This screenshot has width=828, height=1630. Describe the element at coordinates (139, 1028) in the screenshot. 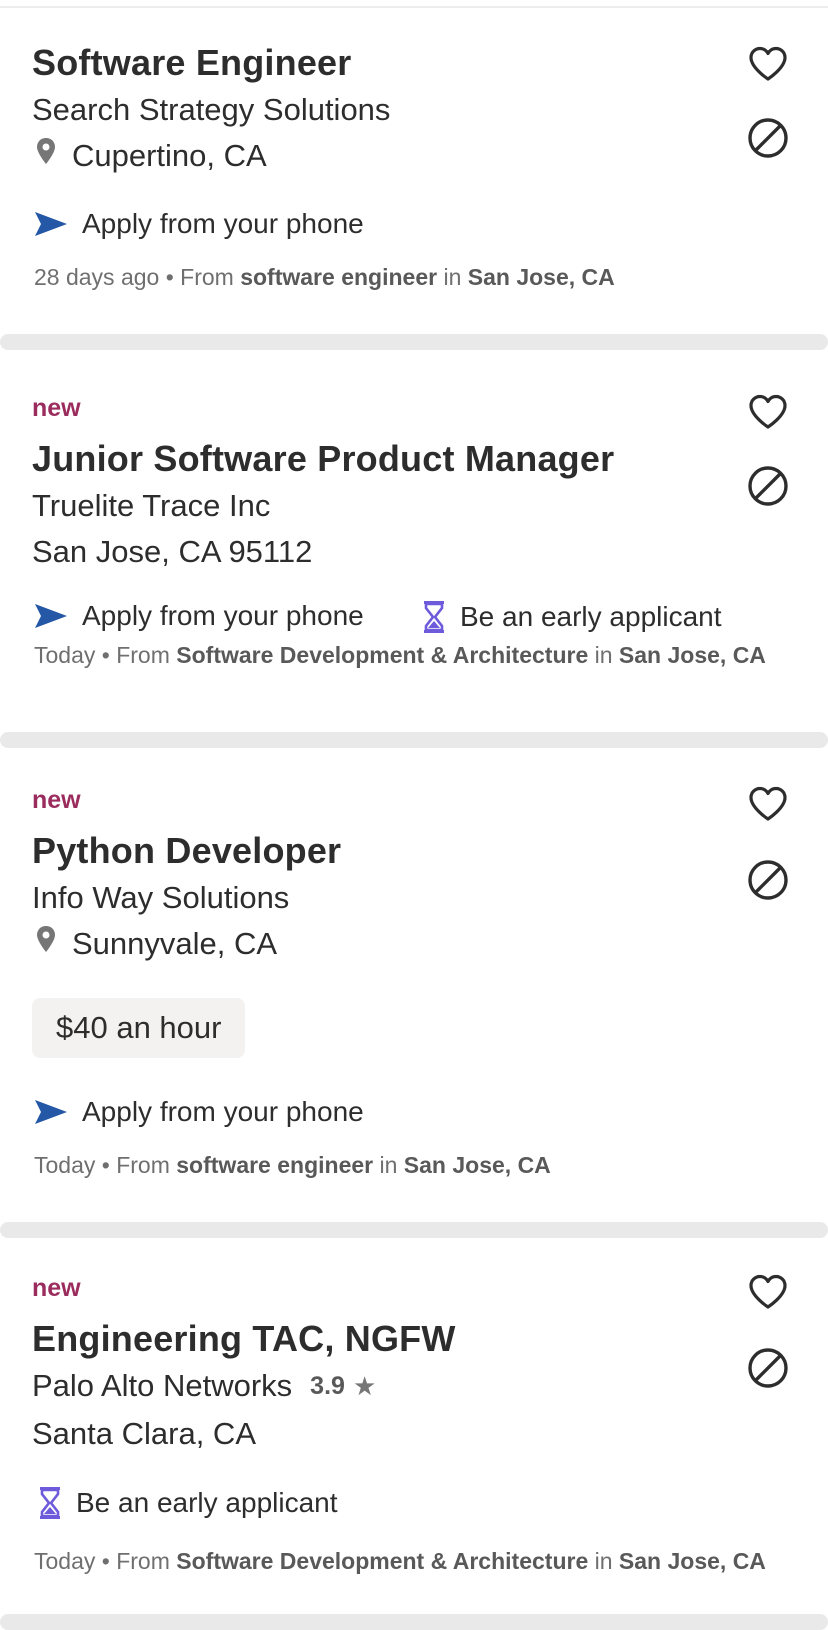

I see `salary-badge: $40 an hour` at that location.